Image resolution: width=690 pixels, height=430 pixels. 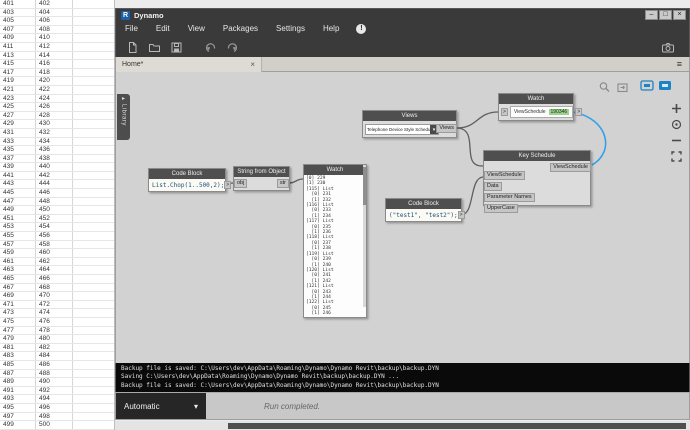 I want to click on spreadsheet-cell: 486, so click(x=54, y=364).